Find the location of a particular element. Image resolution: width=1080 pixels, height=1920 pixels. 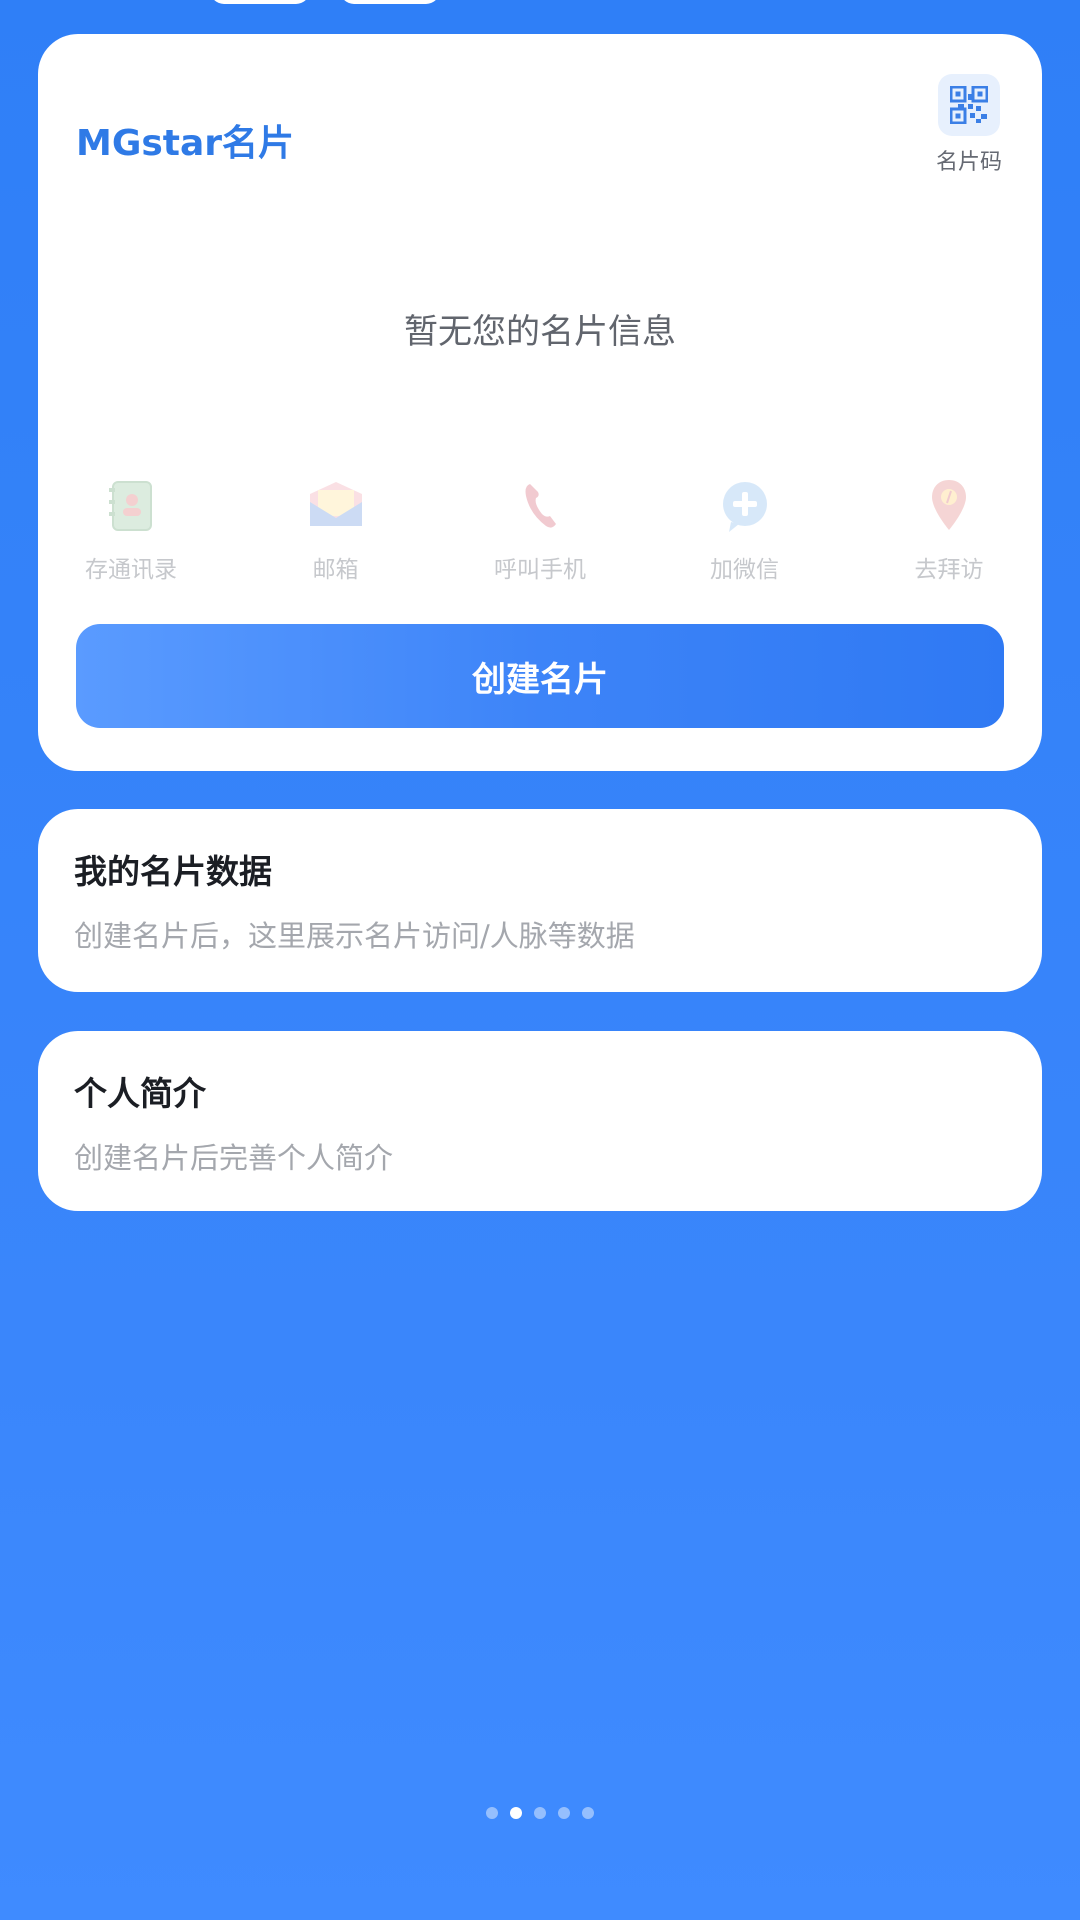

quick-actions: 存通讯录 邮箱 呼叫手机 加微信 去拜访 is located at coordinates (540, 529).